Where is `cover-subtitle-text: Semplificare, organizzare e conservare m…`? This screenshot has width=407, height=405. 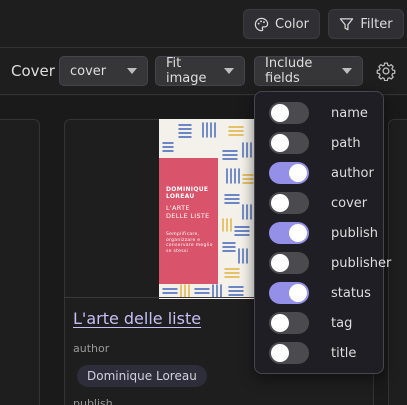
cover-subtitle-text: Semplificare, organizzare e conservare m… is located at coordinates (189, 243).